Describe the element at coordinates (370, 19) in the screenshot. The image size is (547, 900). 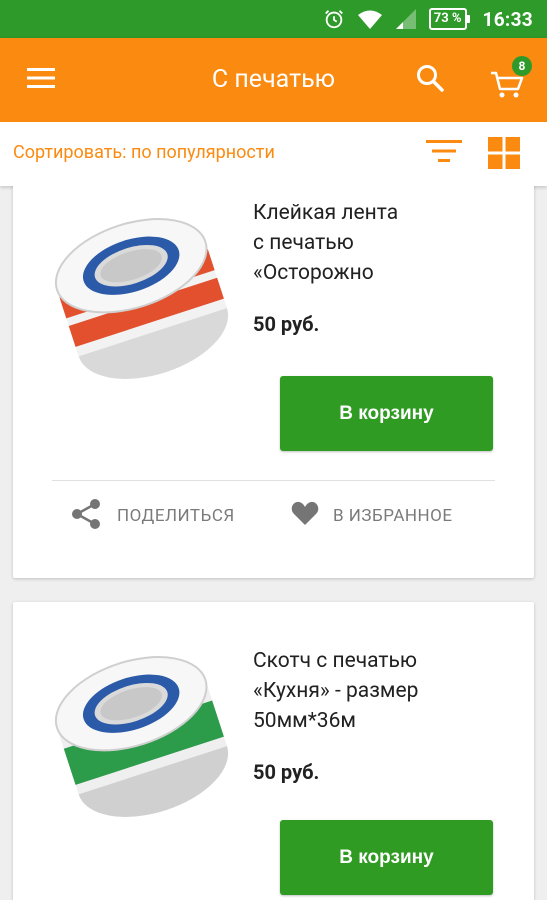
I see `wifi-icon` at that location.